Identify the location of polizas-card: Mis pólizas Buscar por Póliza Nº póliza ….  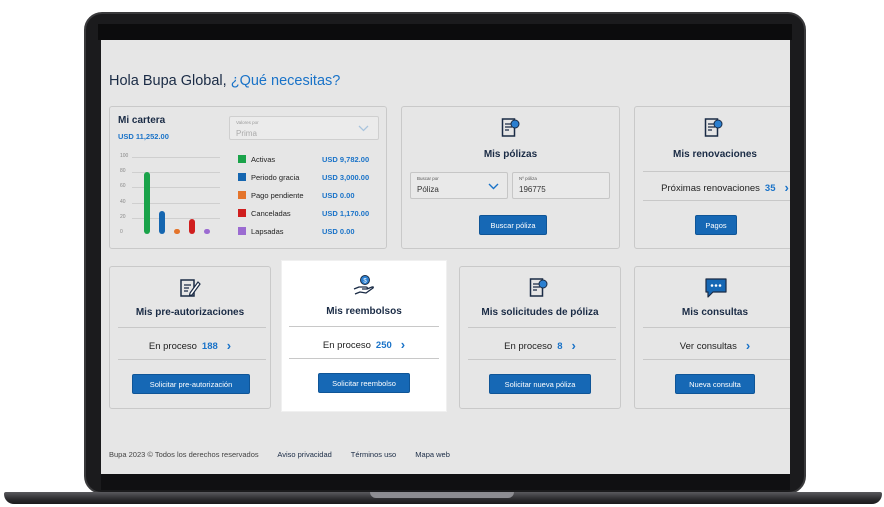
(510, 177).